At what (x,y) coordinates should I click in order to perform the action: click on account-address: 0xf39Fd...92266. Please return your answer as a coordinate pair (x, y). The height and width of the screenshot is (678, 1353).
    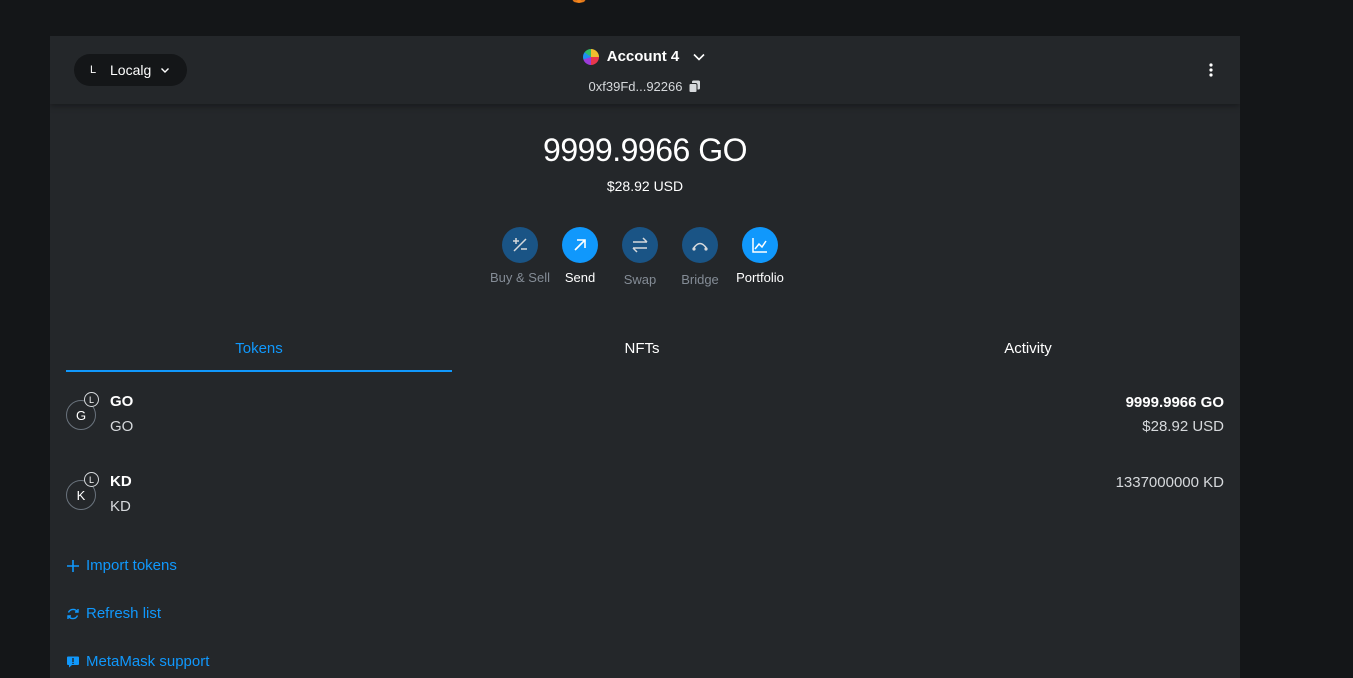
    Looking at the image, I should click on (635, 86).